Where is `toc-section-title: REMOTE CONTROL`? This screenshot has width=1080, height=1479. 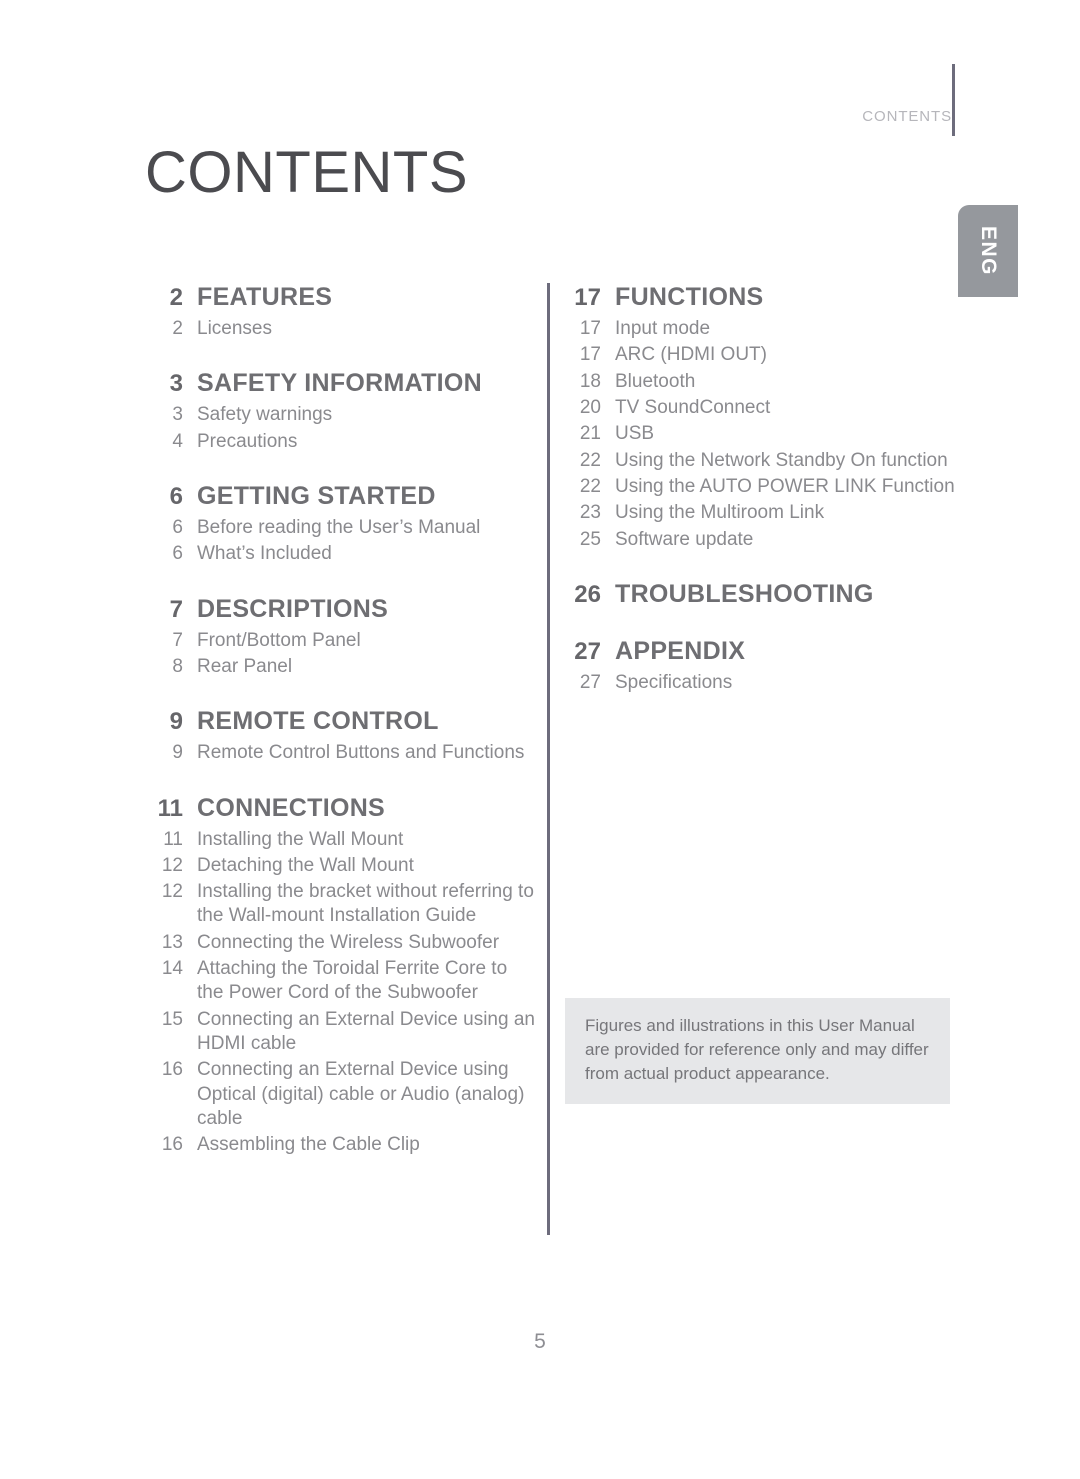 toc-section-title: REMOTE CONTROL is located at coordinates (318, 721).